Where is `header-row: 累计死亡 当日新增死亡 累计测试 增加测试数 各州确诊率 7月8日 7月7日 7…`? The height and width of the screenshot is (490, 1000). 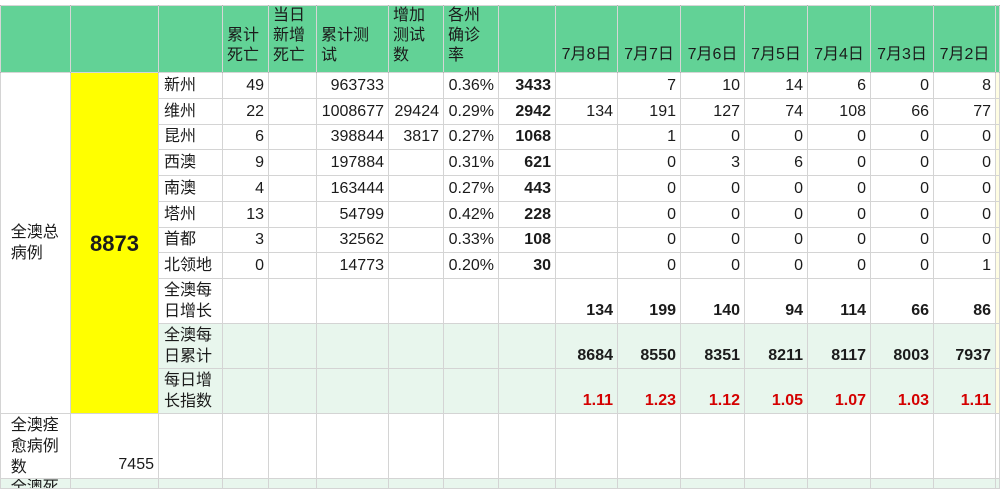 header-row: 累计死亡 当日新增死亡 累计测试 增加测试数 各州确诊率 7月8日 7月7日 7… is located at coordinates (500, 39).